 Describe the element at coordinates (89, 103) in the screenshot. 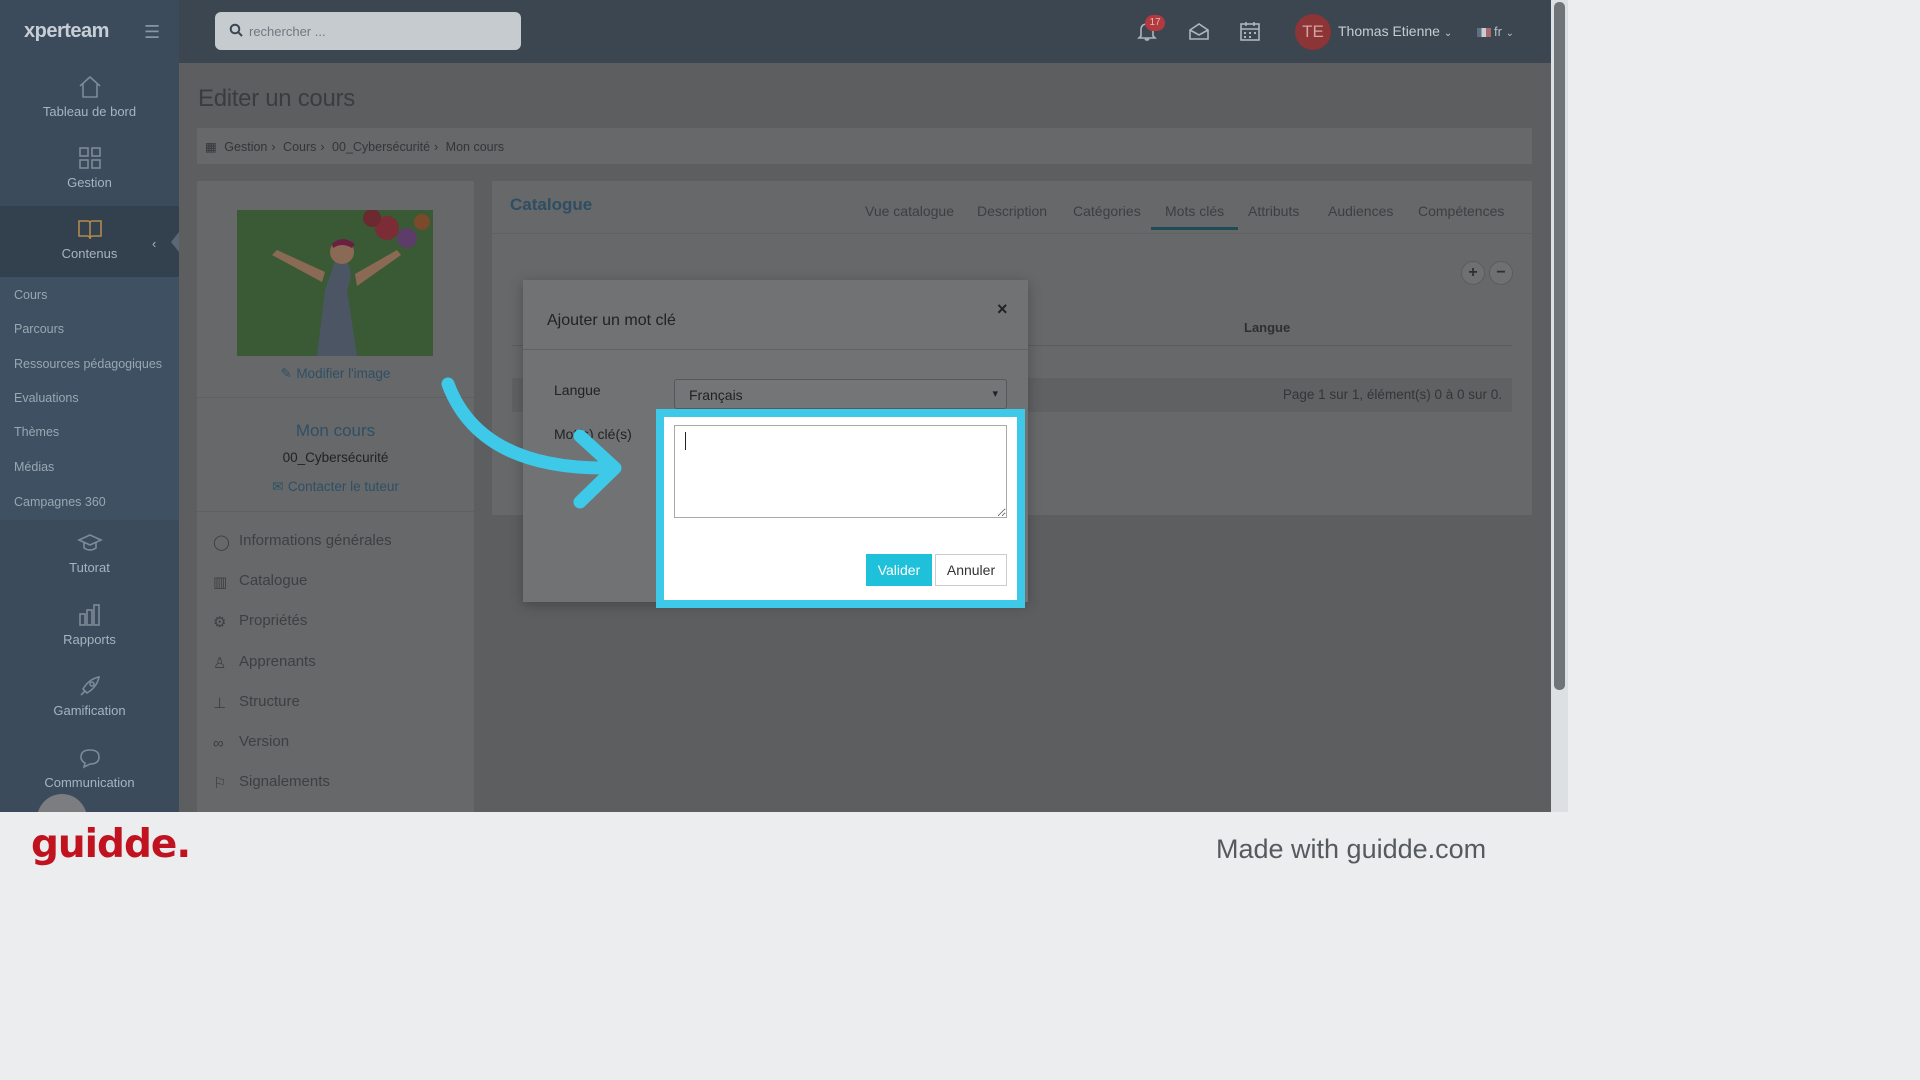

I see `sidebar-item-tableau-de-bord: Tableau de bord` at that location.